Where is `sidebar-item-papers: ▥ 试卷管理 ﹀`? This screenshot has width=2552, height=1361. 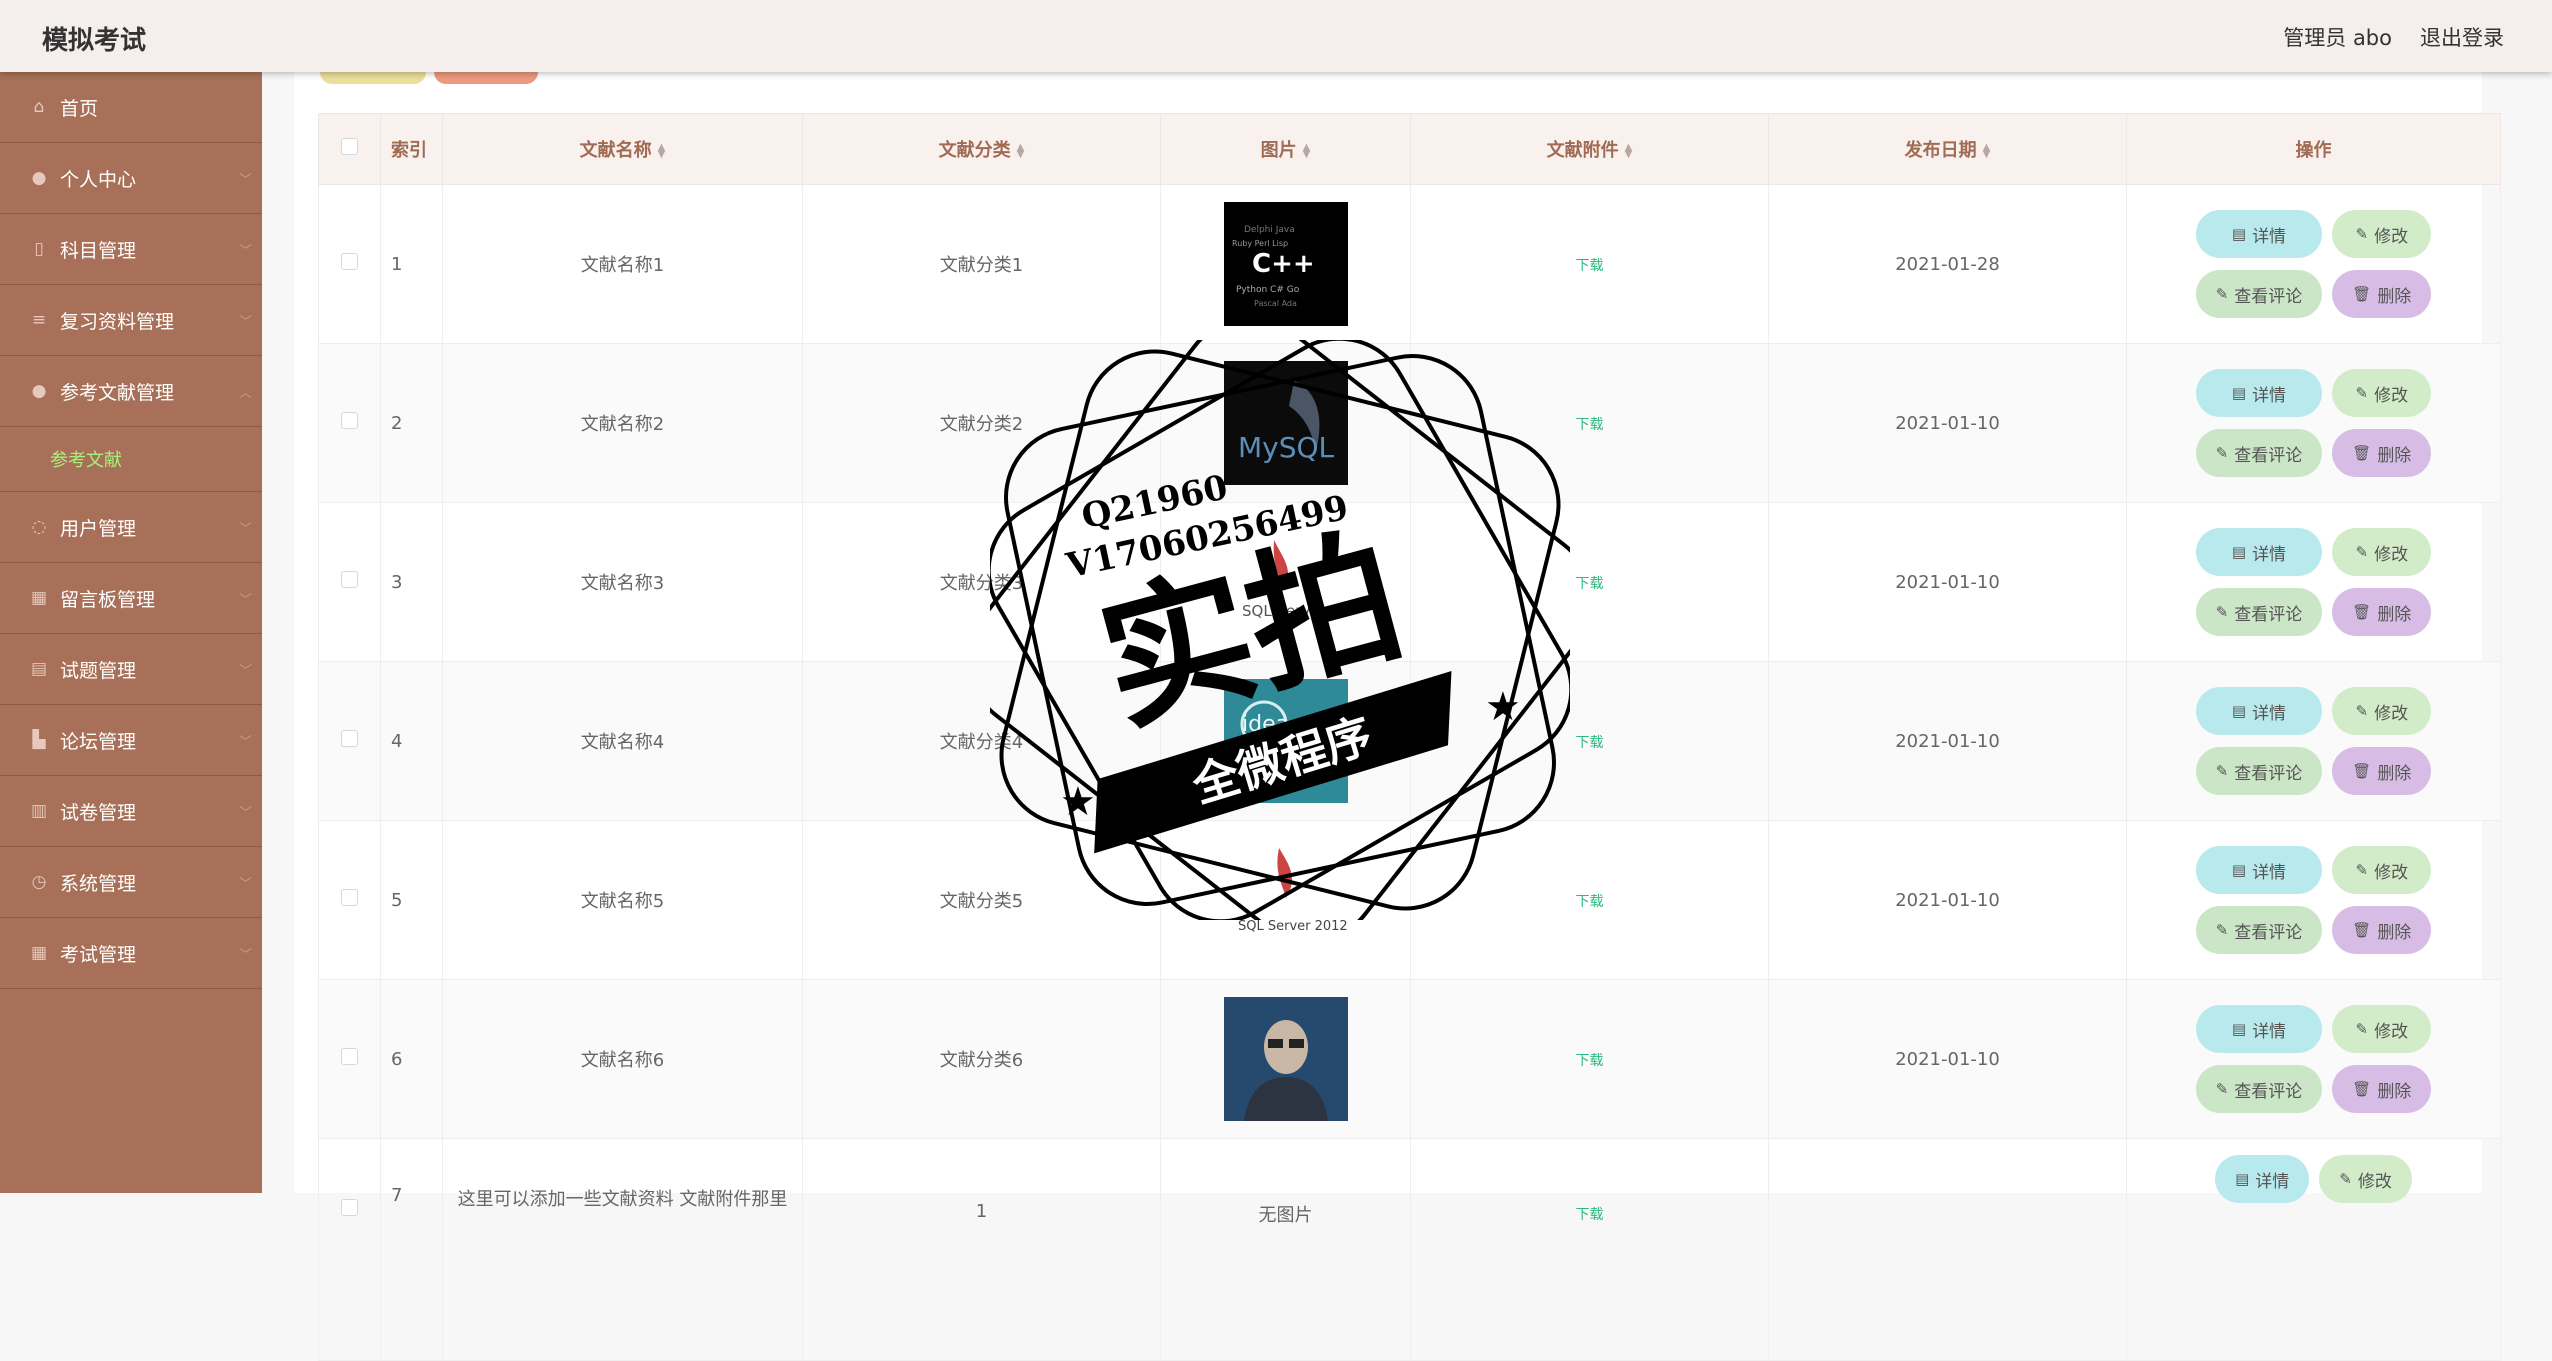
sidebar-item-papers: ▥ 试卷管理 ﹀ is located at coordinates (131, 811).